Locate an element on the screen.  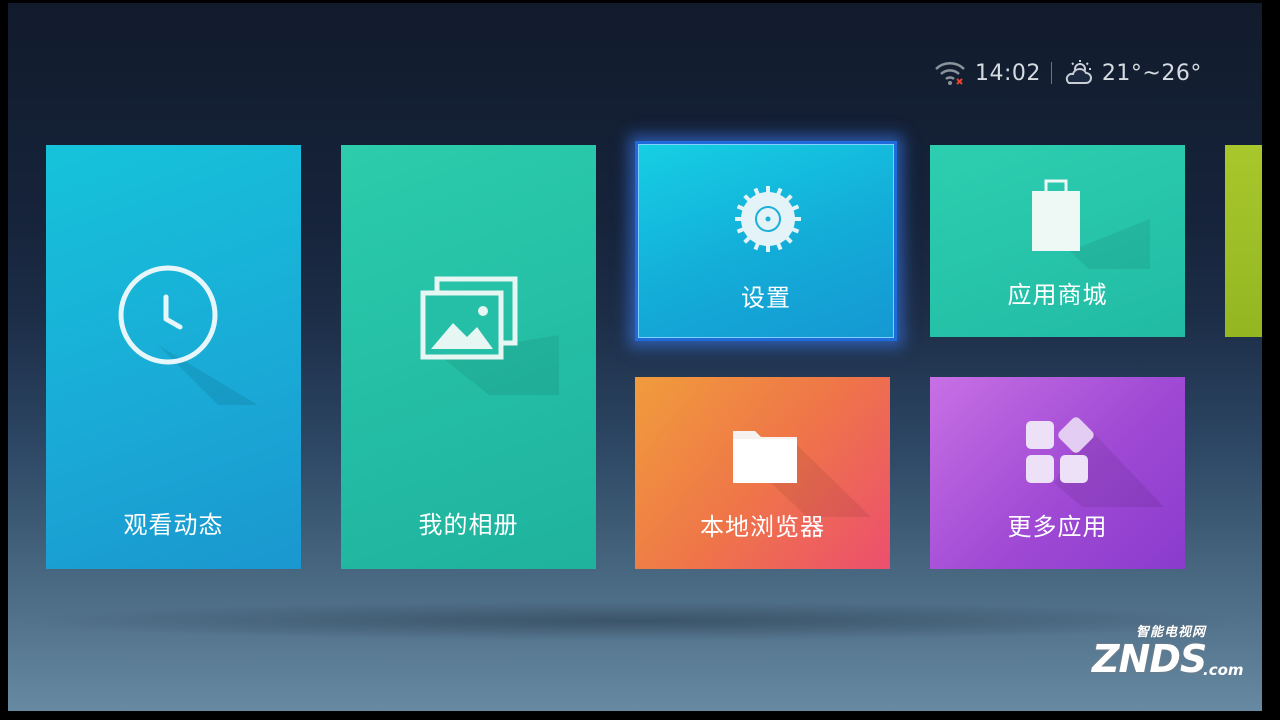
app-grid-icon is located at coordinates (1094, 462).